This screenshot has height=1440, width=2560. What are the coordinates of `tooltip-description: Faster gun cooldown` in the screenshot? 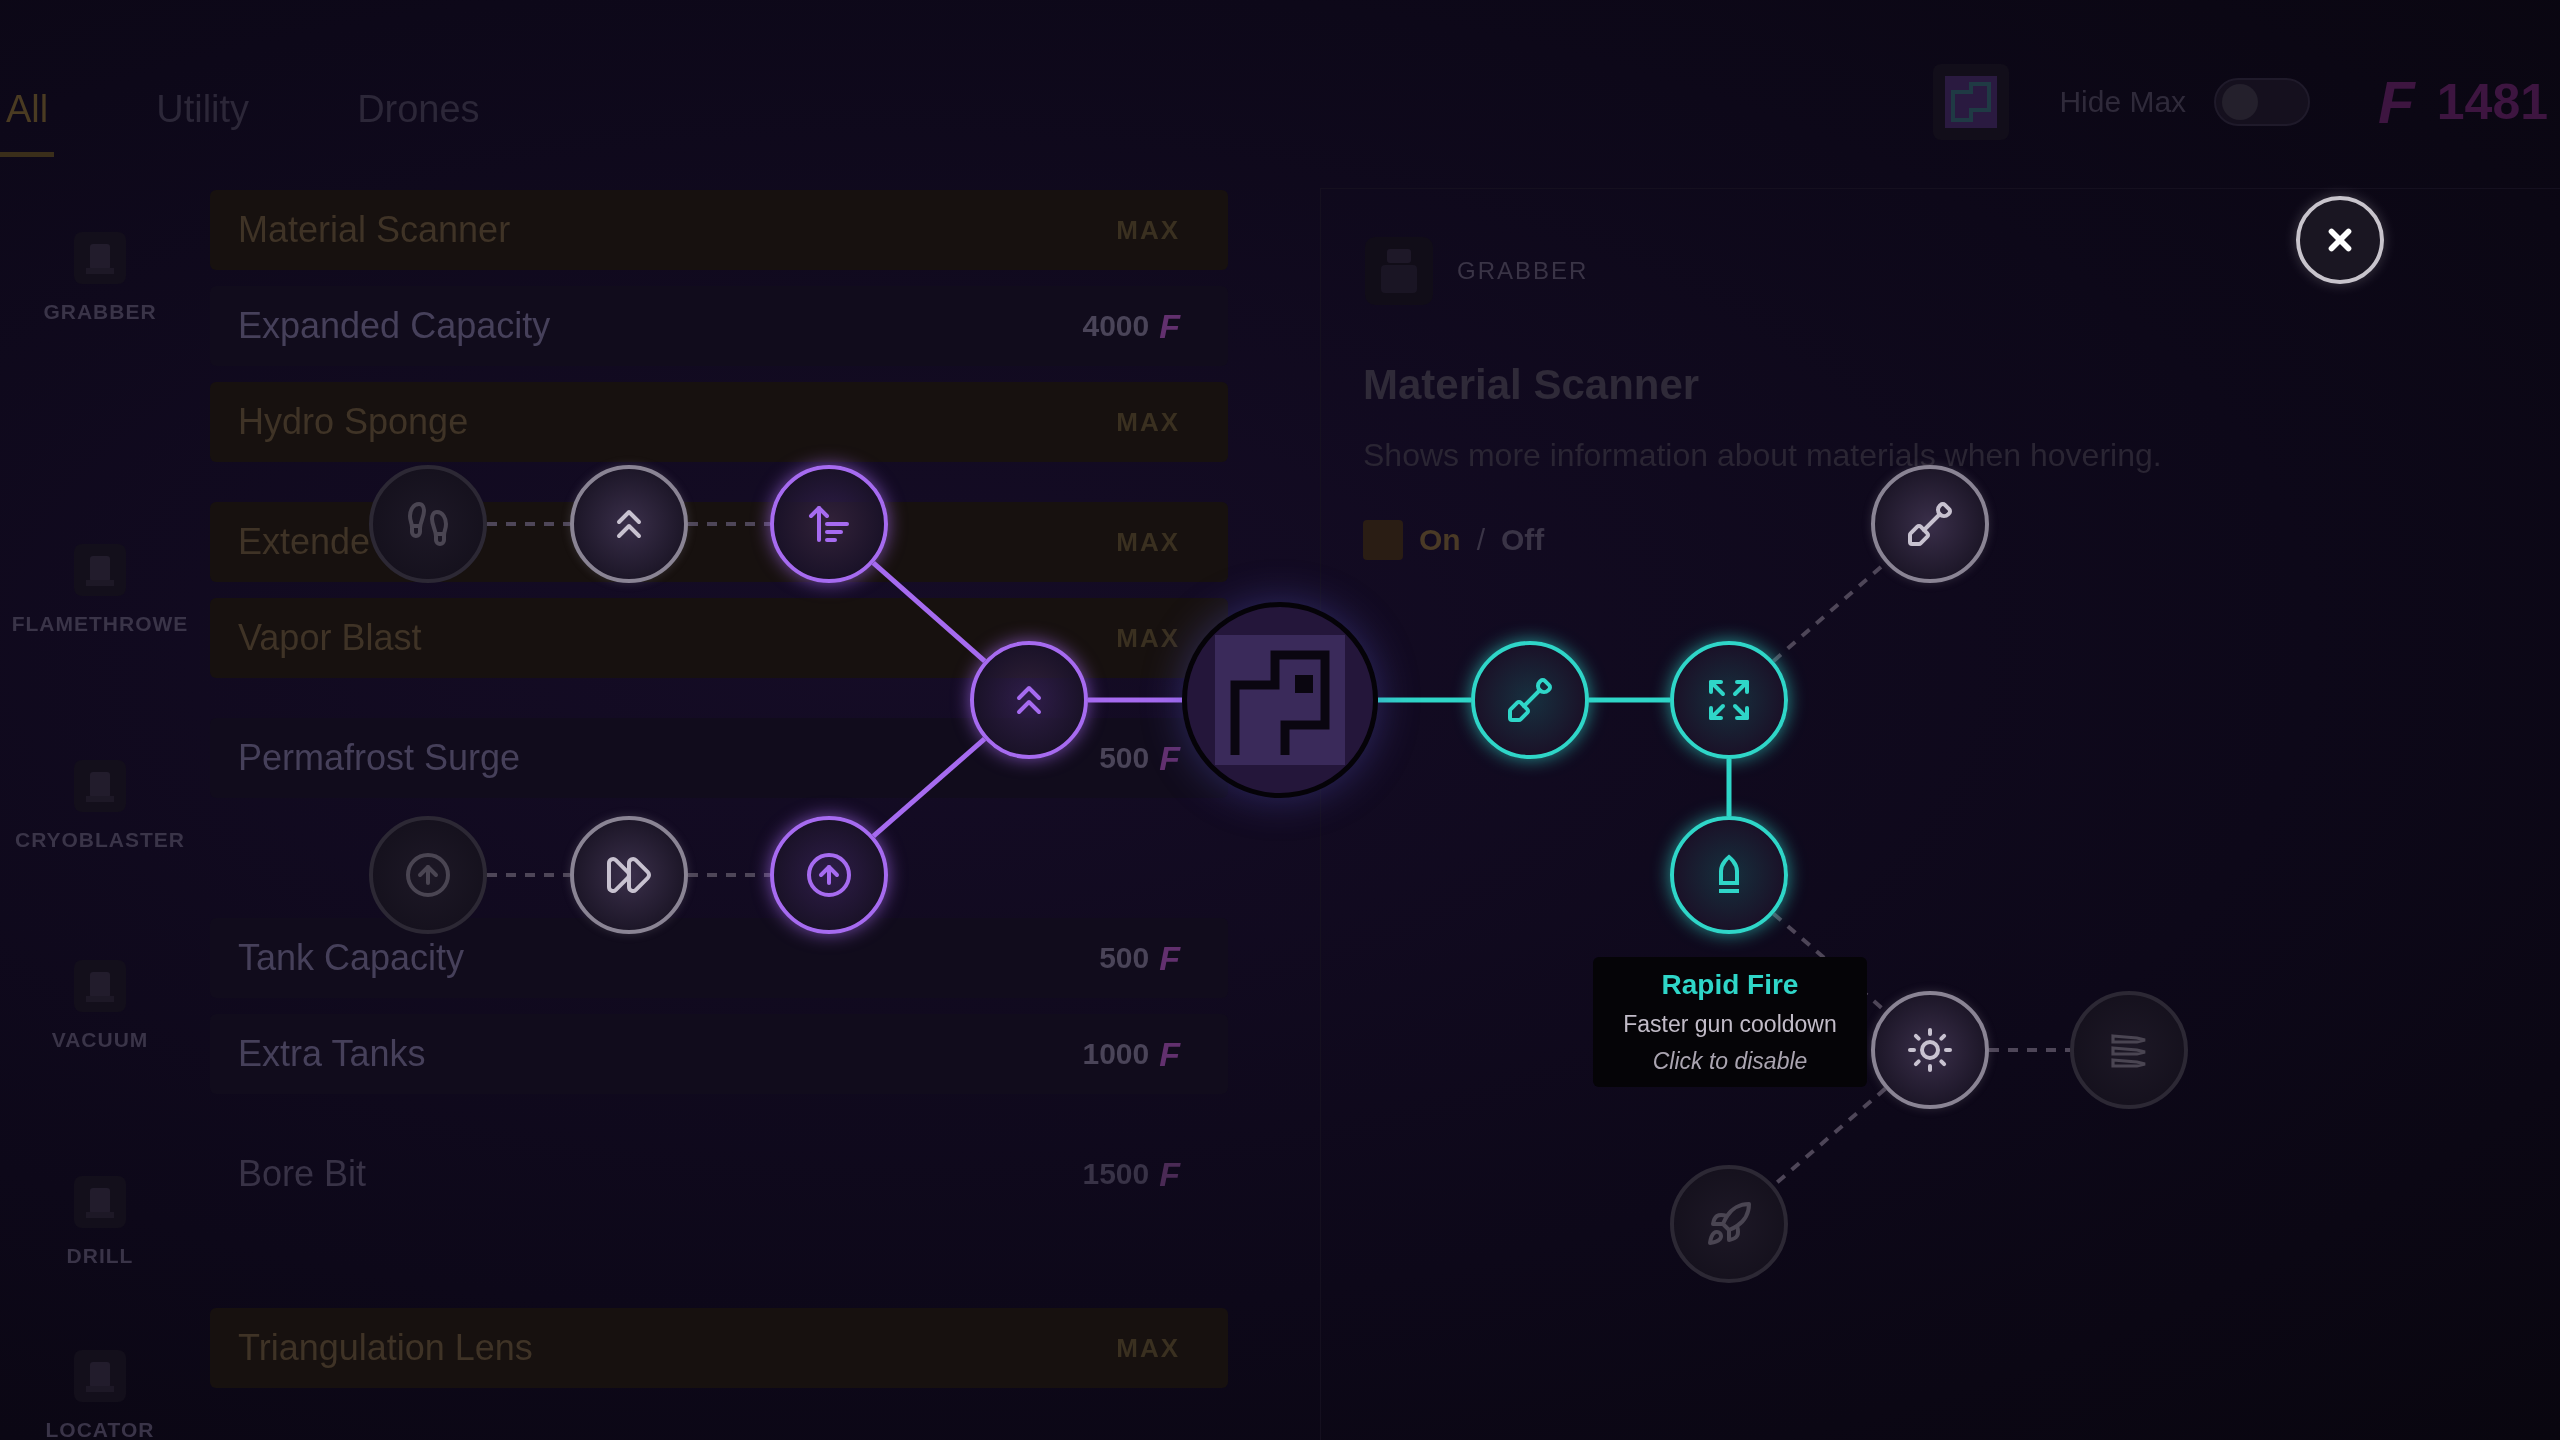 It's located at (1730, 1024).